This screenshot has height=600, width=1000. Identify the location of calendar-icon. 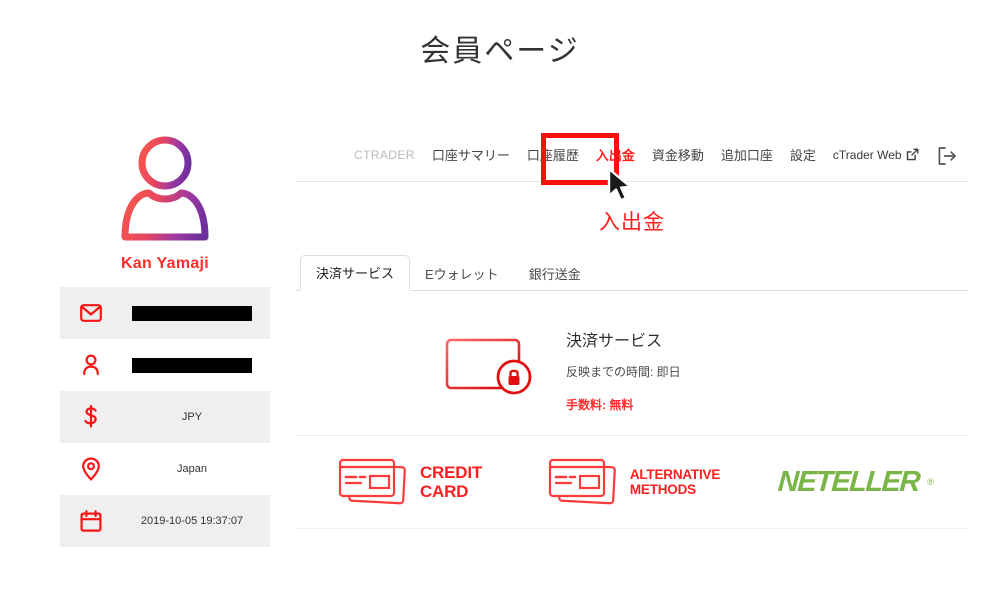
(91, 521).